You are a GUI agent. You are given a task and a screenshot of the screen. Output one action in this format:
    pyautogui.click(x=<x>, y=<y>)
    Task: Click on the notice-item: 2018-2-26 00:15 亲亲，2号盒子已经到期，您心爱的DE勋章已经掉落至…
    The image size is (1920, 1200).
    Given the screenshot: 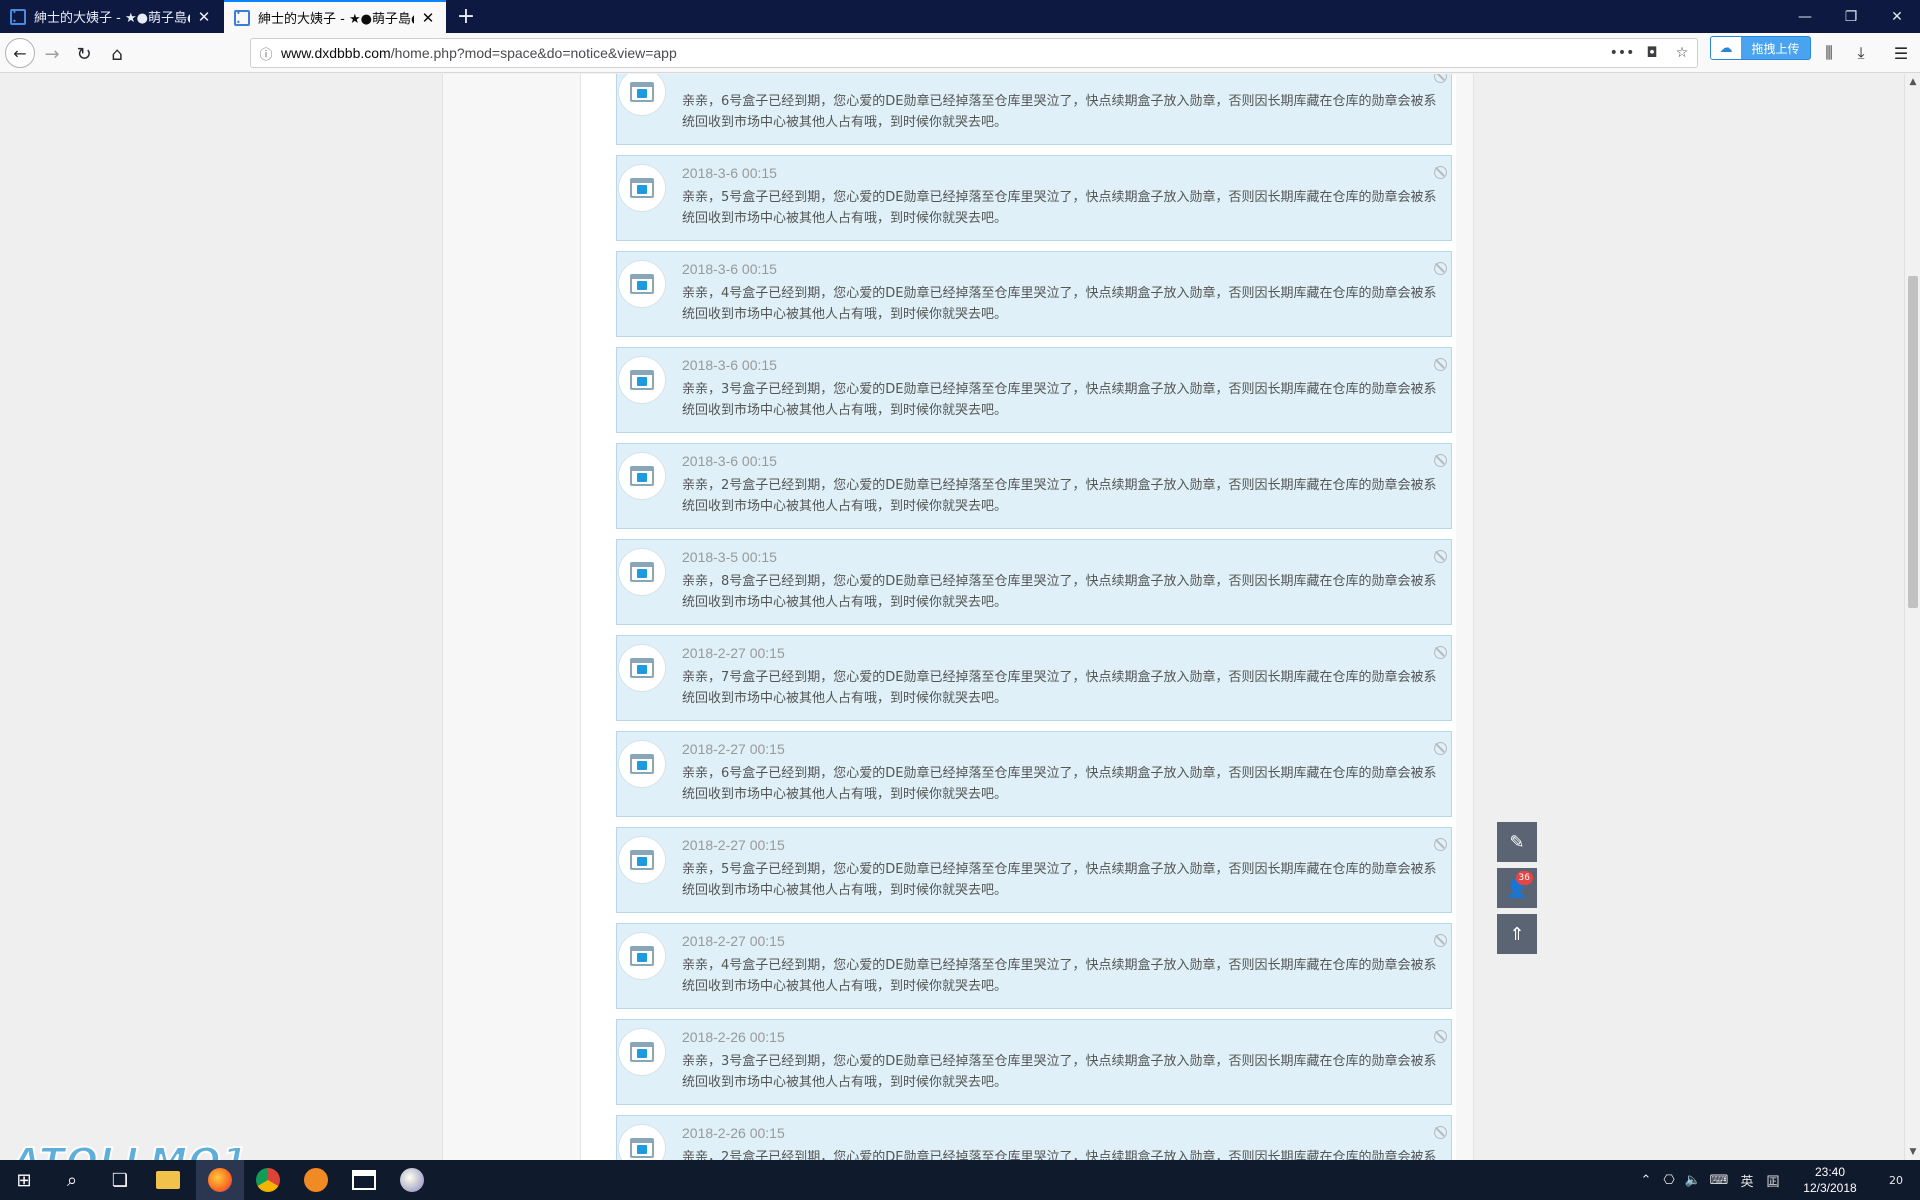 What is the action you would take?
    pyautogui.click(x=1034, y=1137)
    